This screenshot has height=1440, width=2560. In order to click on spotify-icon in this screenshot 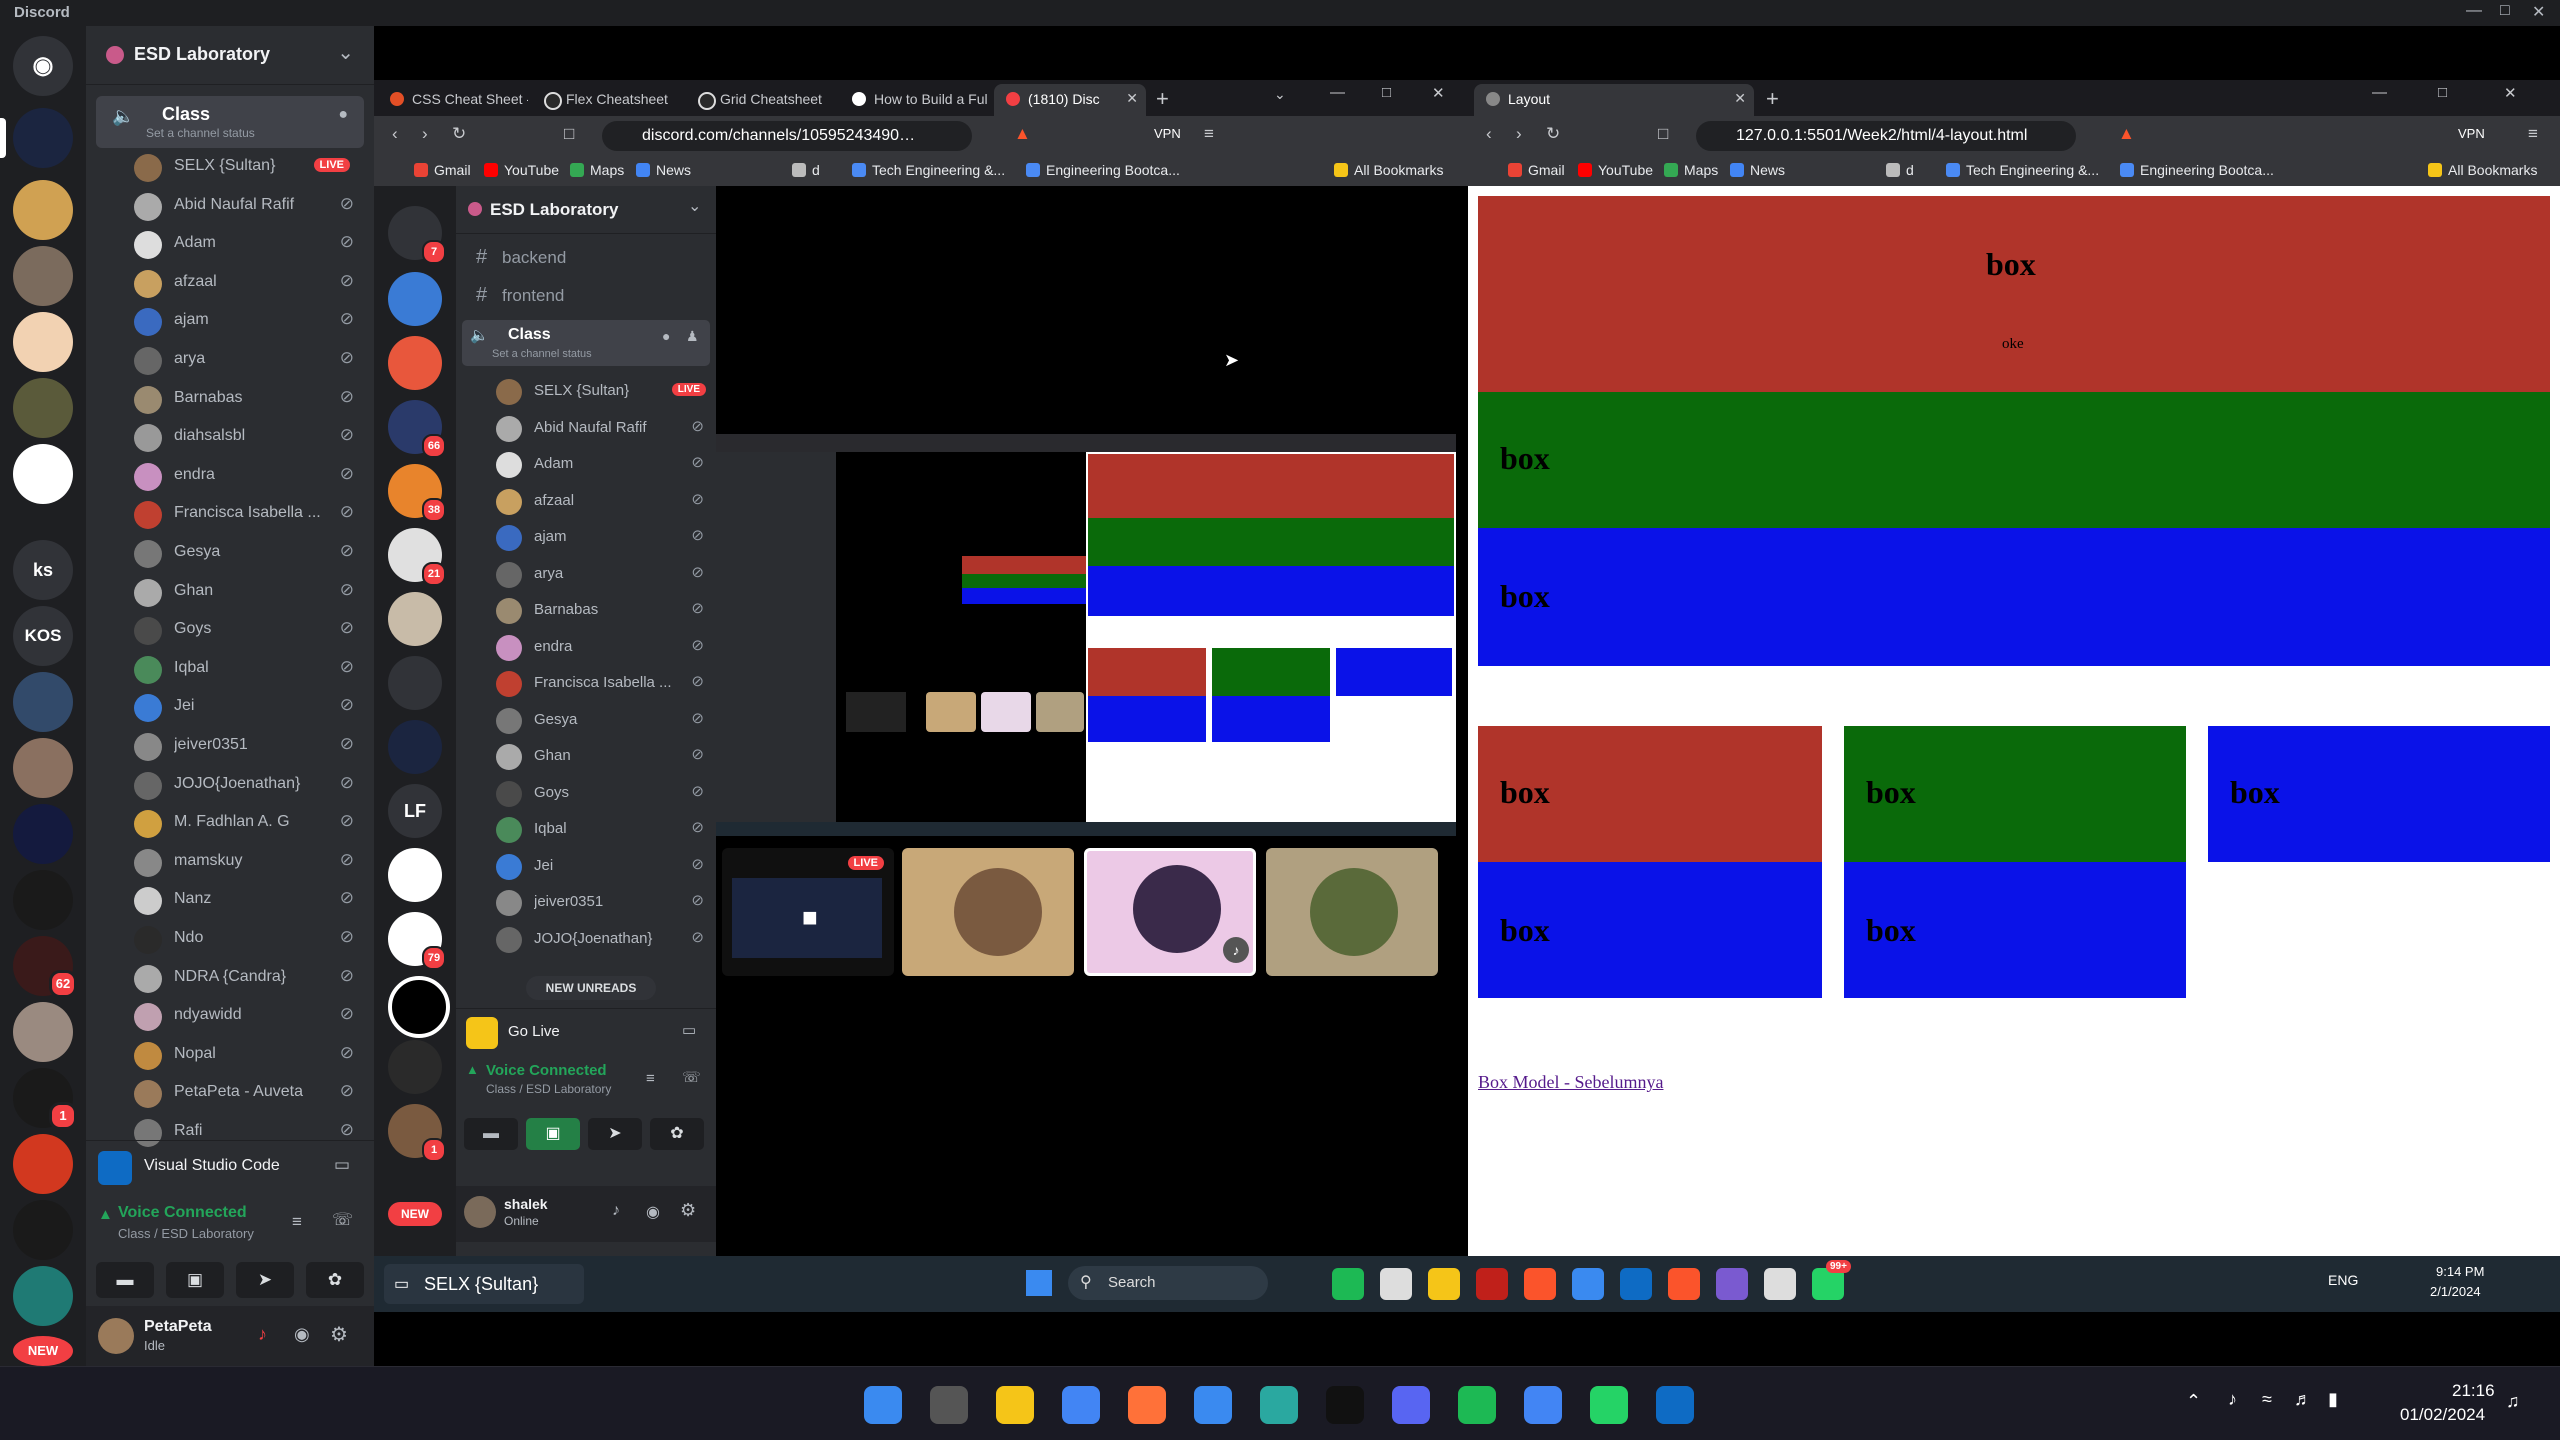, I will do `click(1477, 1405)`.